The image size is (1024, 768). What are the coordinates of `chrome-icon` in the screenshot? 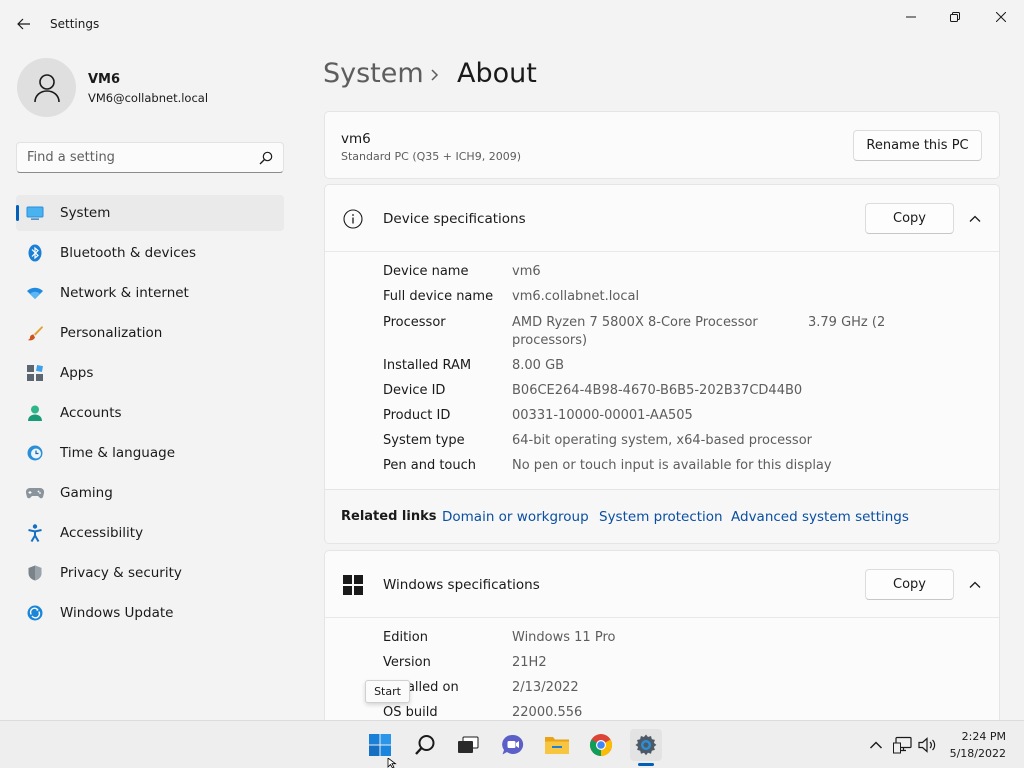 It's located at (601, 745).